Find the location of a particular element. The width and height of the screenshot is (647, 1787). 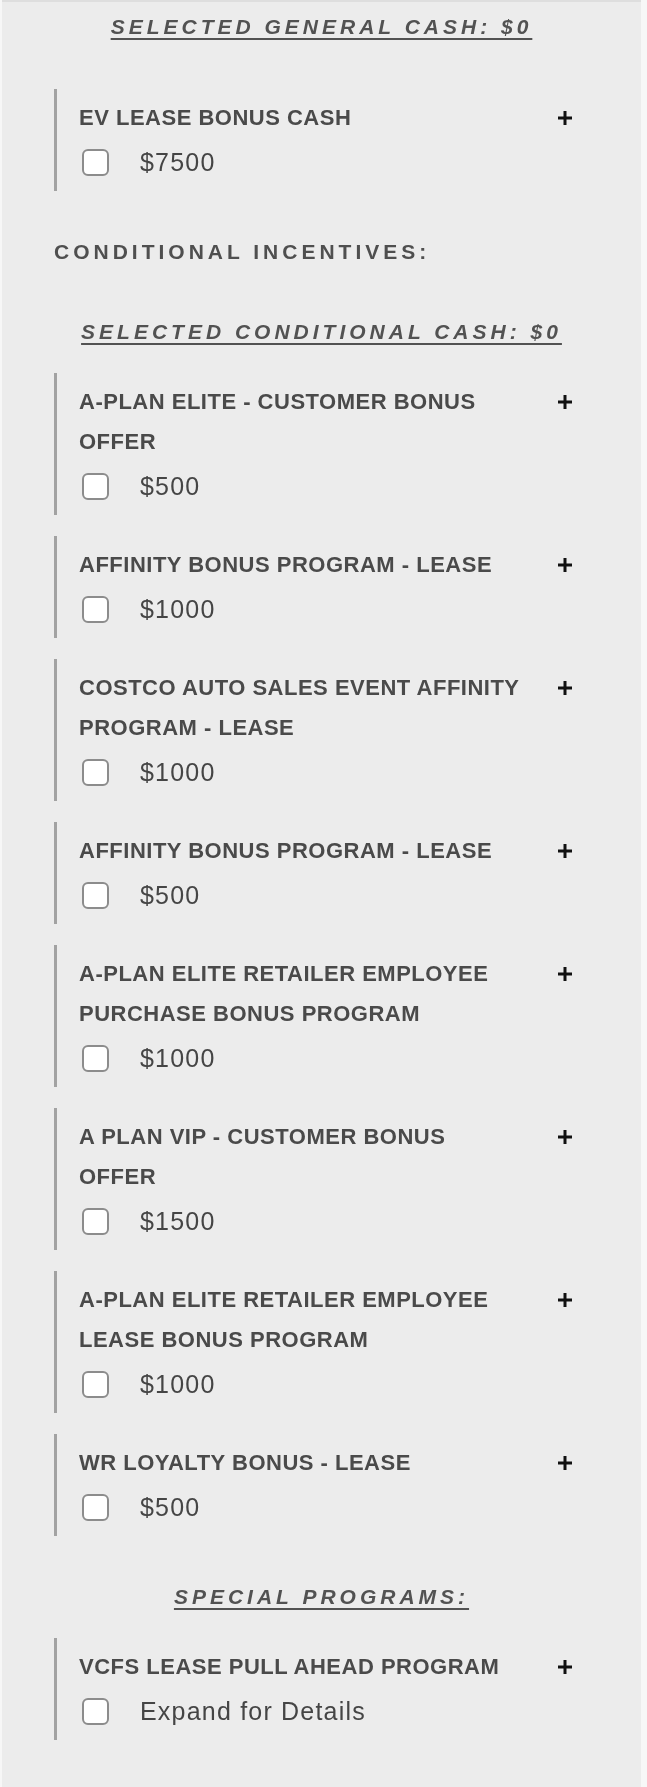

section-heading: CONDITIONAL INCENTIVES: is located at coordinates (242, 252).